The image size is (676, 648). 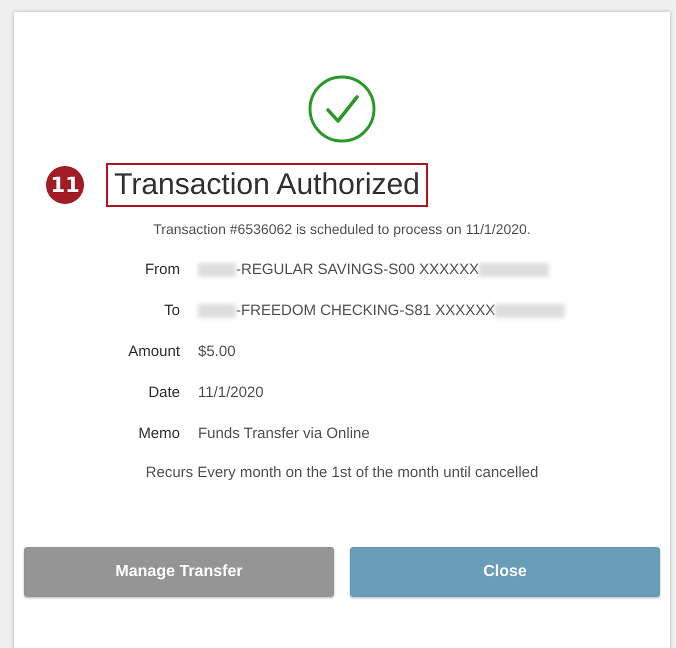 I want to click on detail-value: -REGULAR SAVINGS-S00 XXXXXX, so click(x=358, y=270).